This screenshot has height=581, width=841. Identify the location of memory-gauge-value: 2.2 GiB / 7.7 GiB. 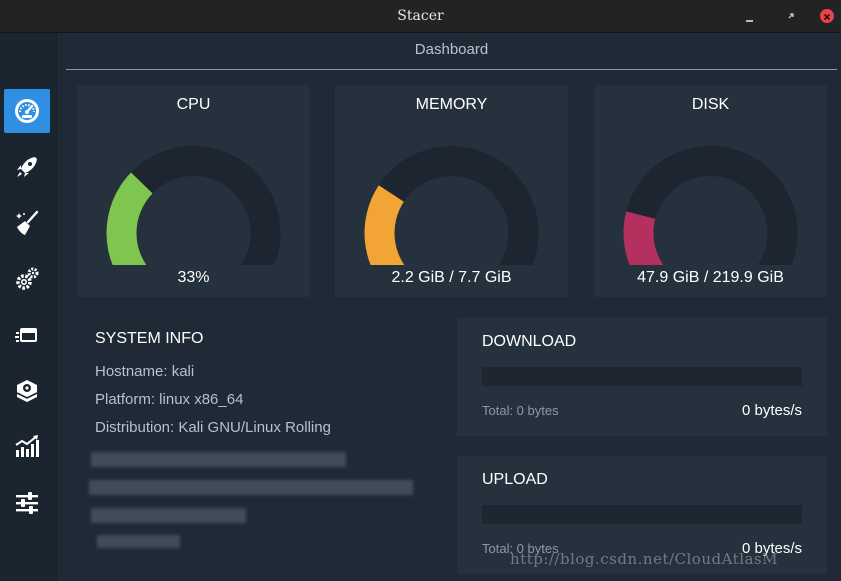
(451, 277).